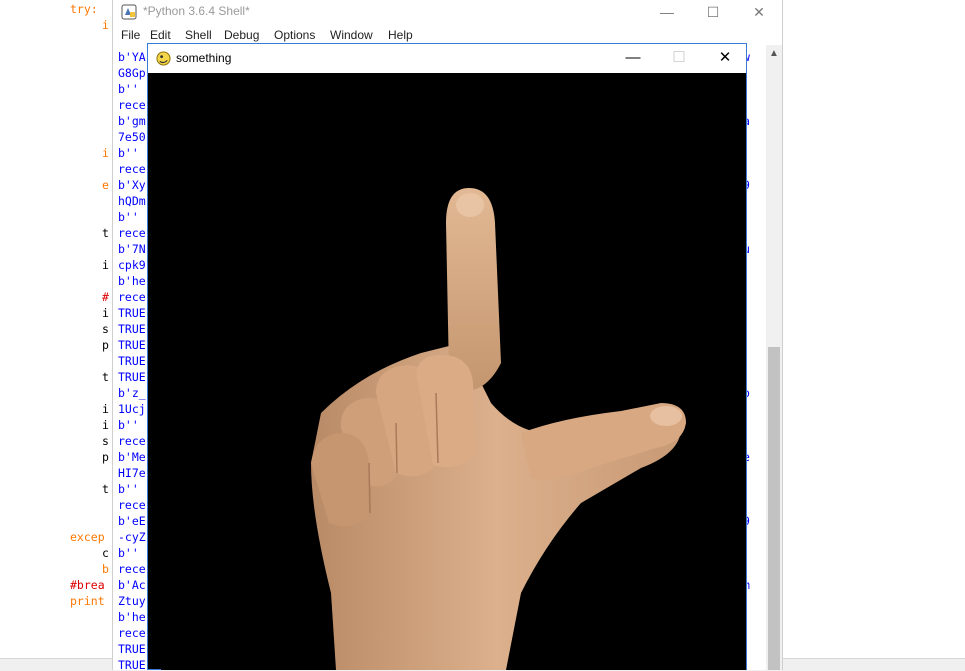 The width and height of the screenshot is (965, 671). Describe the element at coordinates (132, 409) in the screenshot. I see `shell-output-line: 1Ucj` at that location.